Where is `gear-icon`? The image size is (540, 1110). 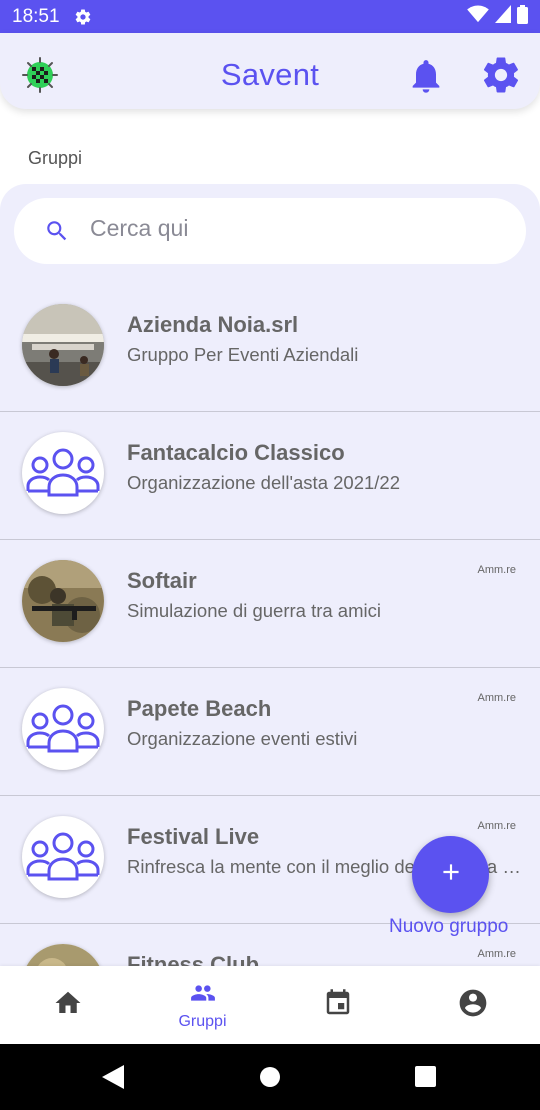
gear-icon is located at coordinates (501, 77).